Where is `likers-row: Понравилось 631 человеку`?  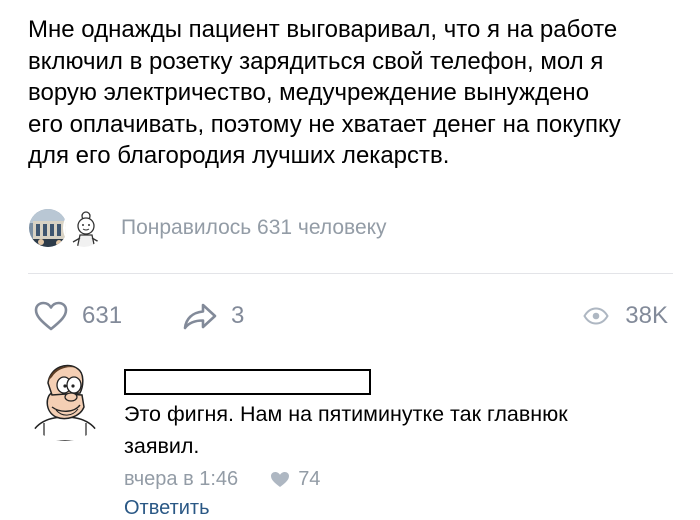
likers-row: Понравилось 631 человеку is located at coordinates (207, 228).